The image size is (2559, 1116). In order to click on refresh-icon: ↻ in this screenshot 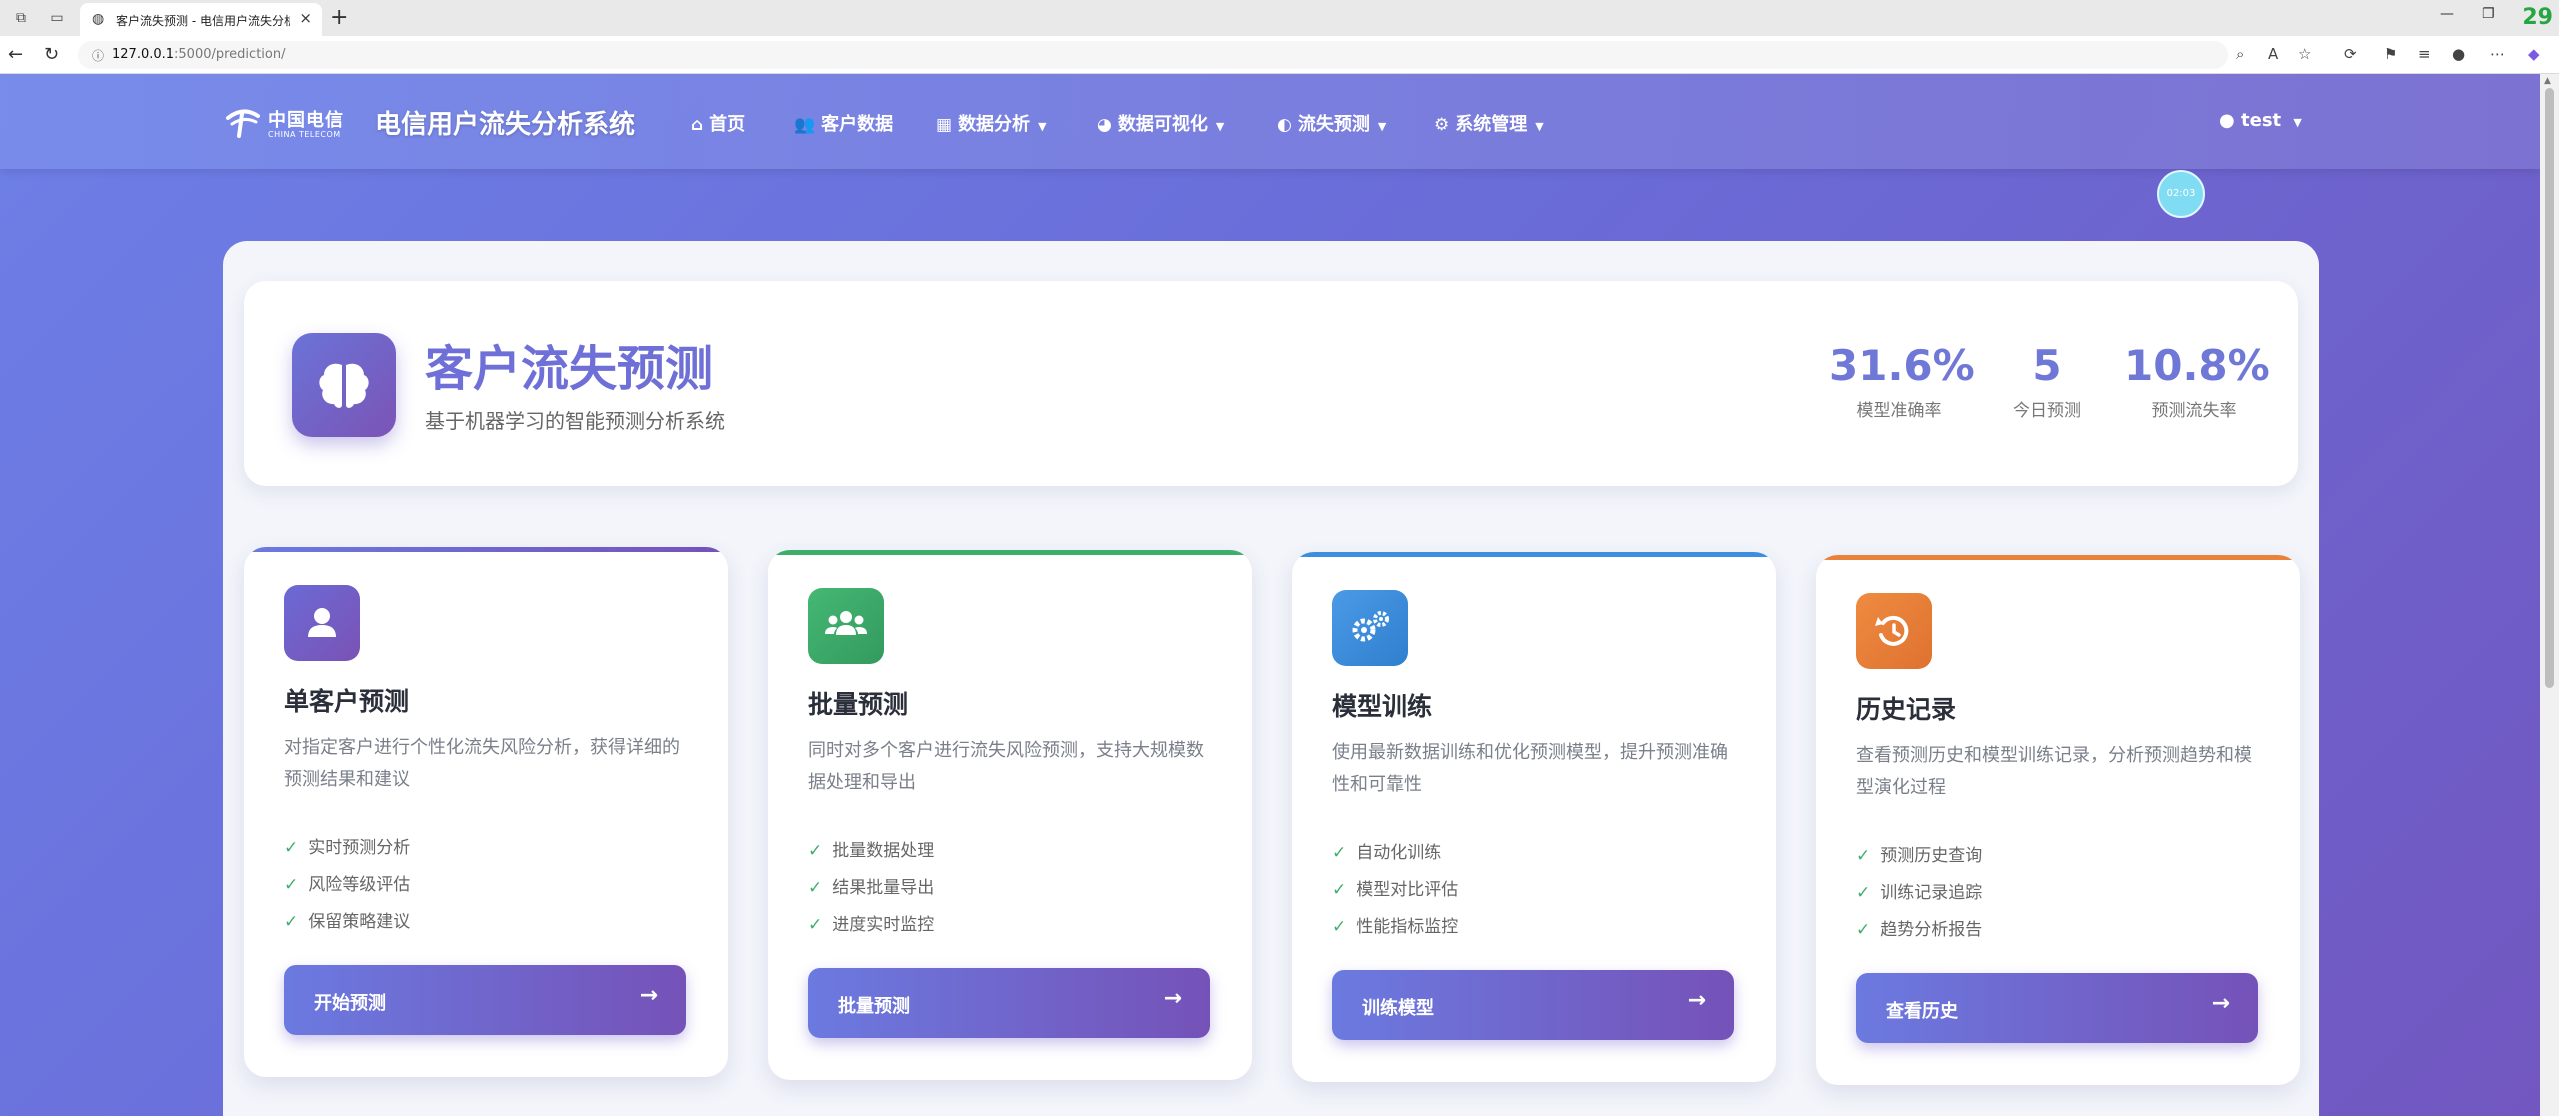, I will do `click(51, 54)`.